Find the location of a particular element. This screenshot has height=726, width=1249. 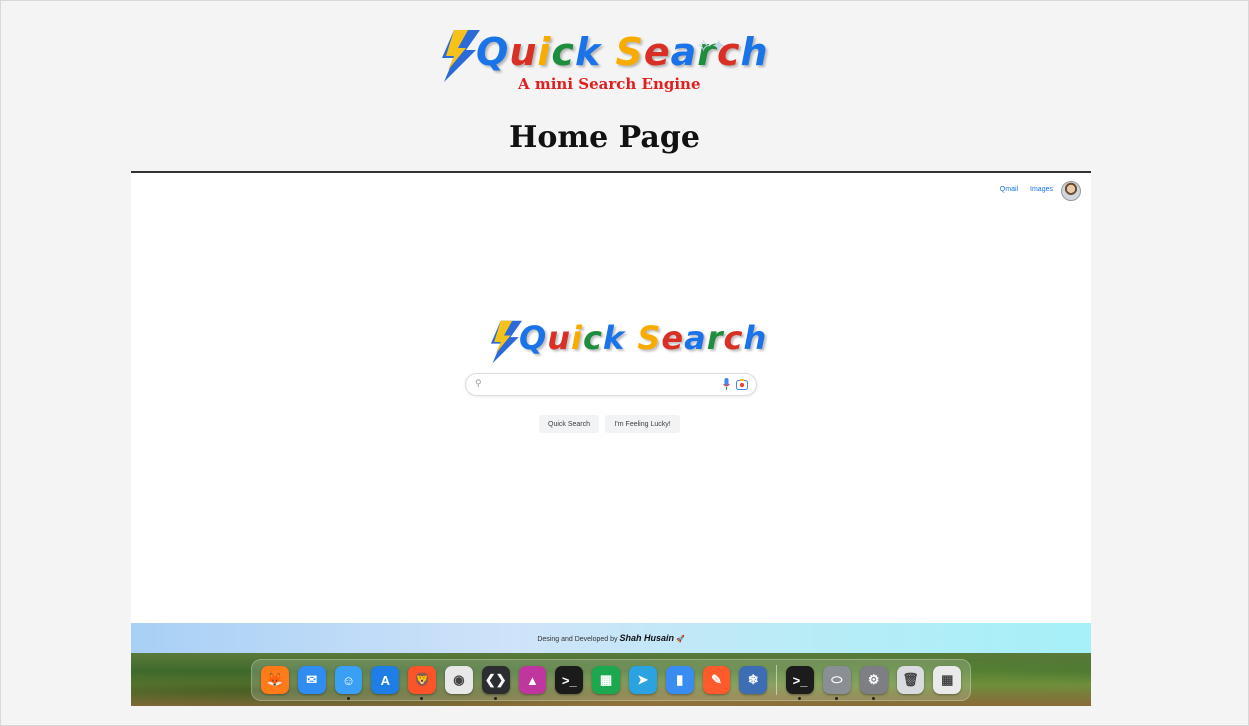

microphone-icon is located at coordinates (726, 384).